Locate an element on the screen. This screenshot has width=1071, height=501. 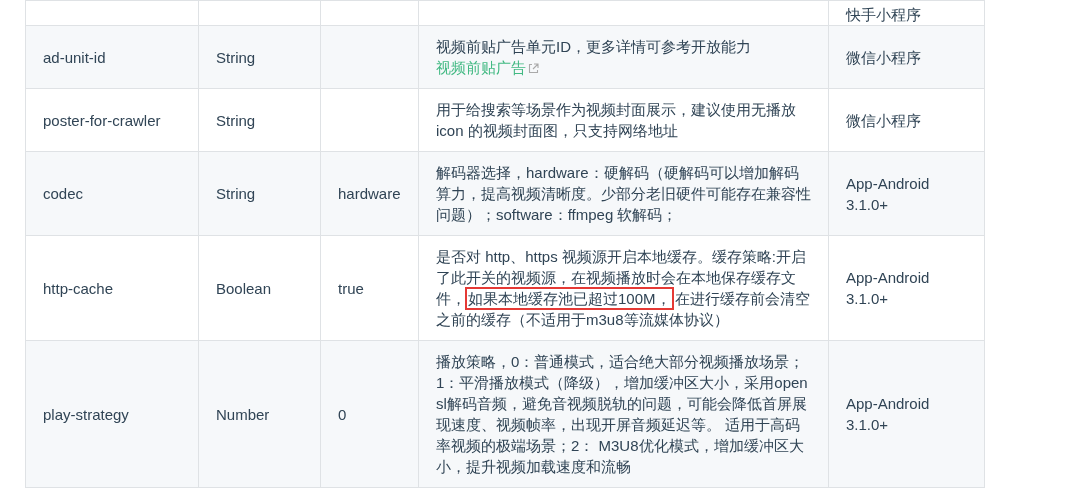
default-value: 0 is located at coordinates (342, 414).